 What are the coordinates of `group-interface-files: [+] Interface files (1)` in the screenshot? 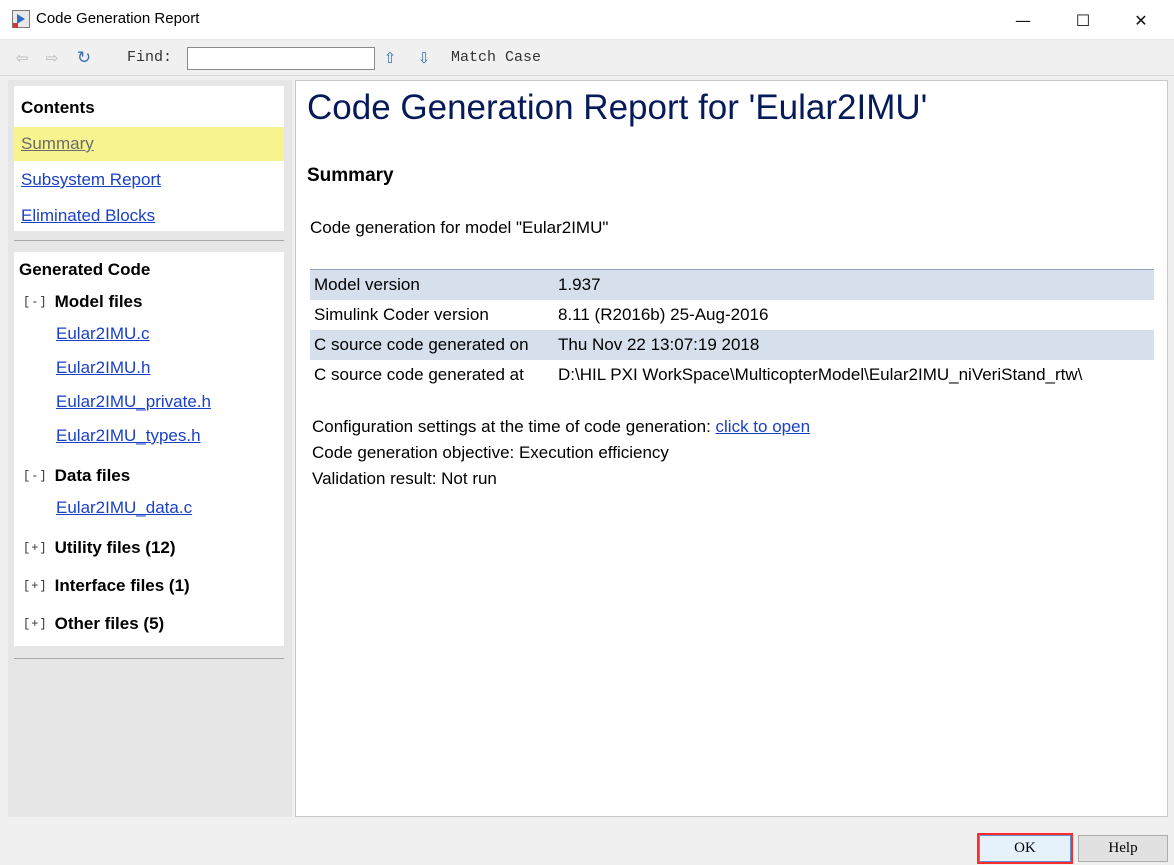 It's located at (106, 586).